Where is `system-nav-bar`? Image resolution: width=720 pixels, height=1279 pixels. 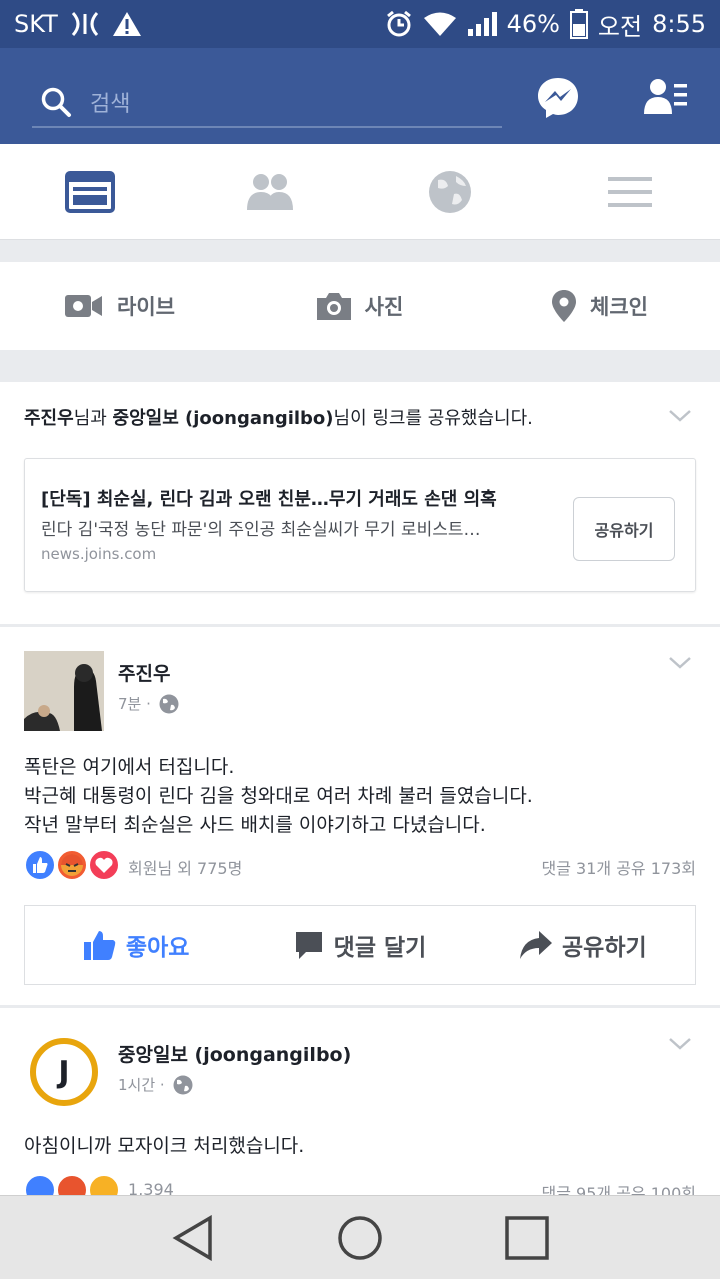
system-nav-bar is located at coordinates (360, 1237).